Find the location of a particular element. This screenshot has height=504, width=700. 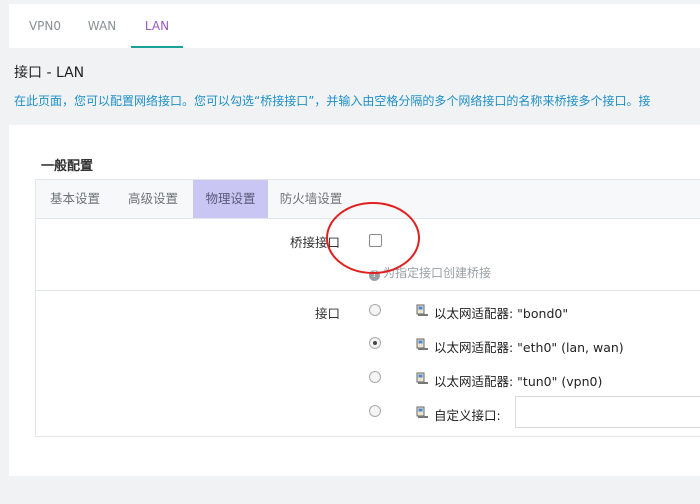

bridge-label: 桥接接口 is located at coordinates (314, 242).